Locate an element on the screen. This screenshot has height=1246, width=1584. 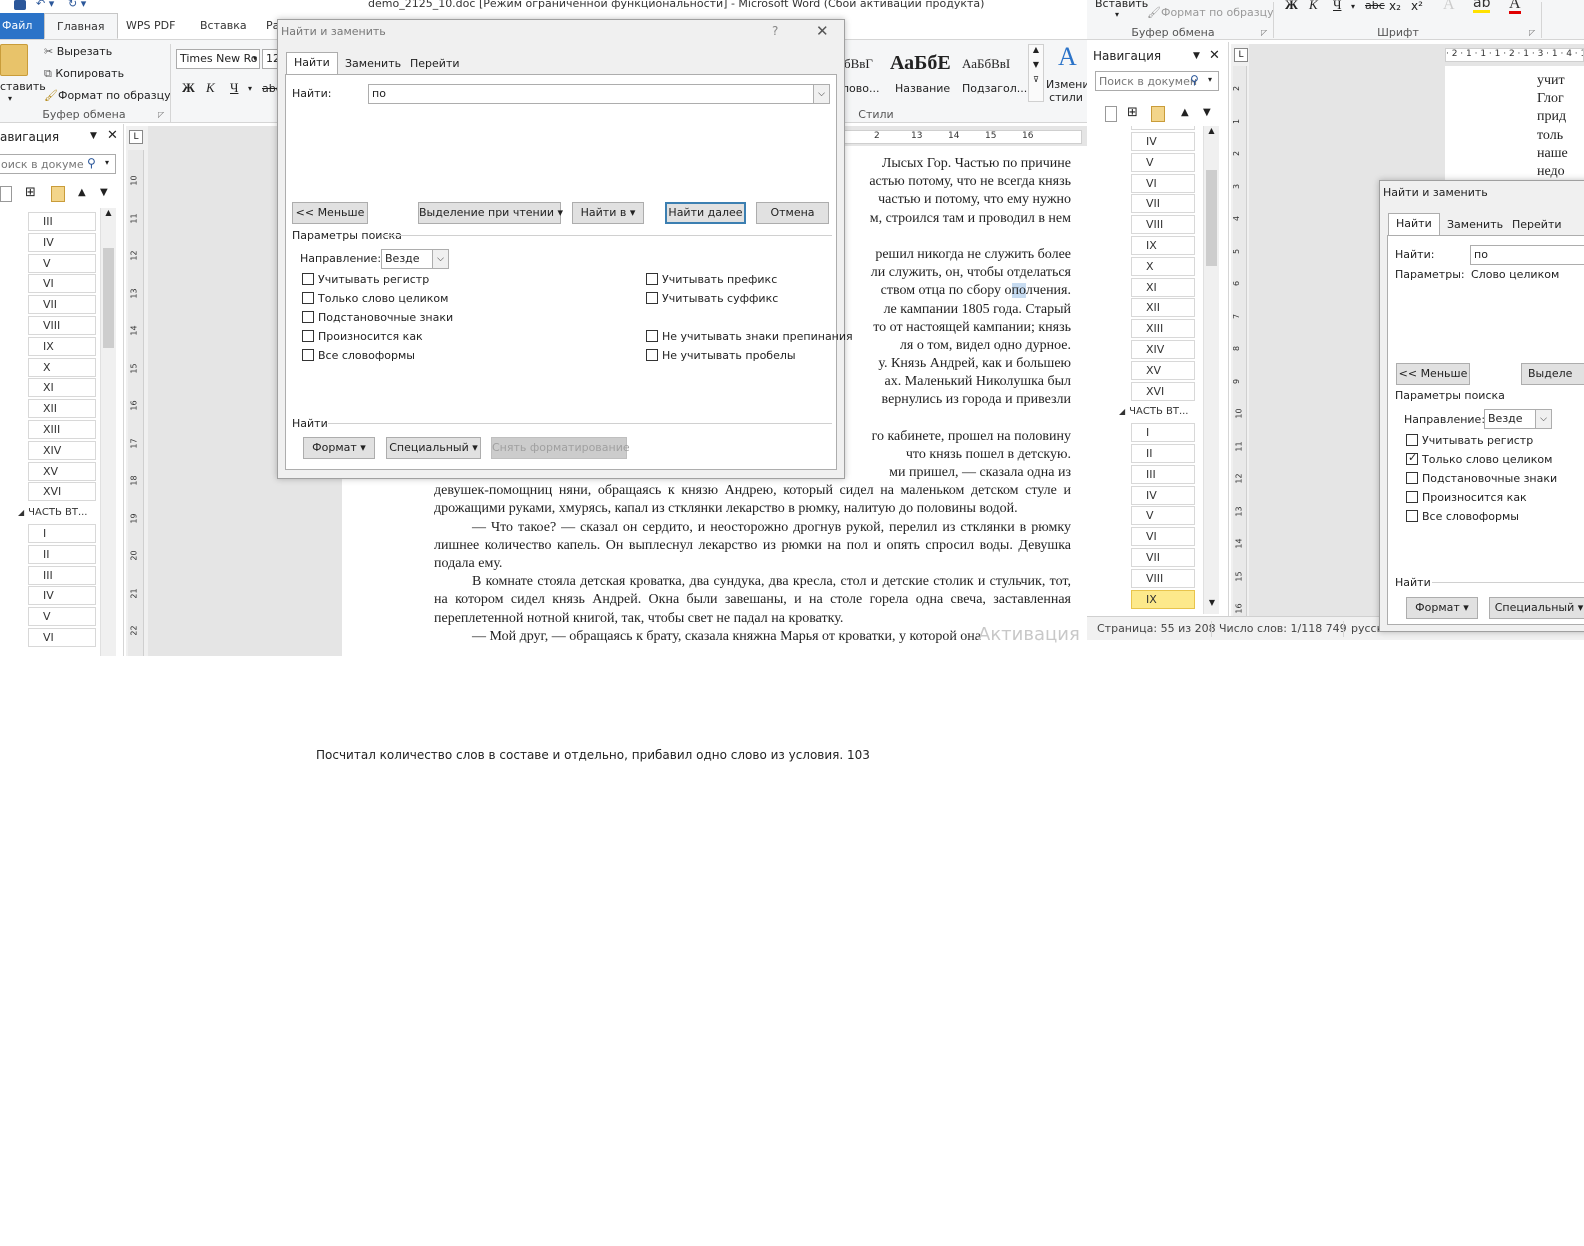
tab-home: Главная is located at coordinates (81, 26).